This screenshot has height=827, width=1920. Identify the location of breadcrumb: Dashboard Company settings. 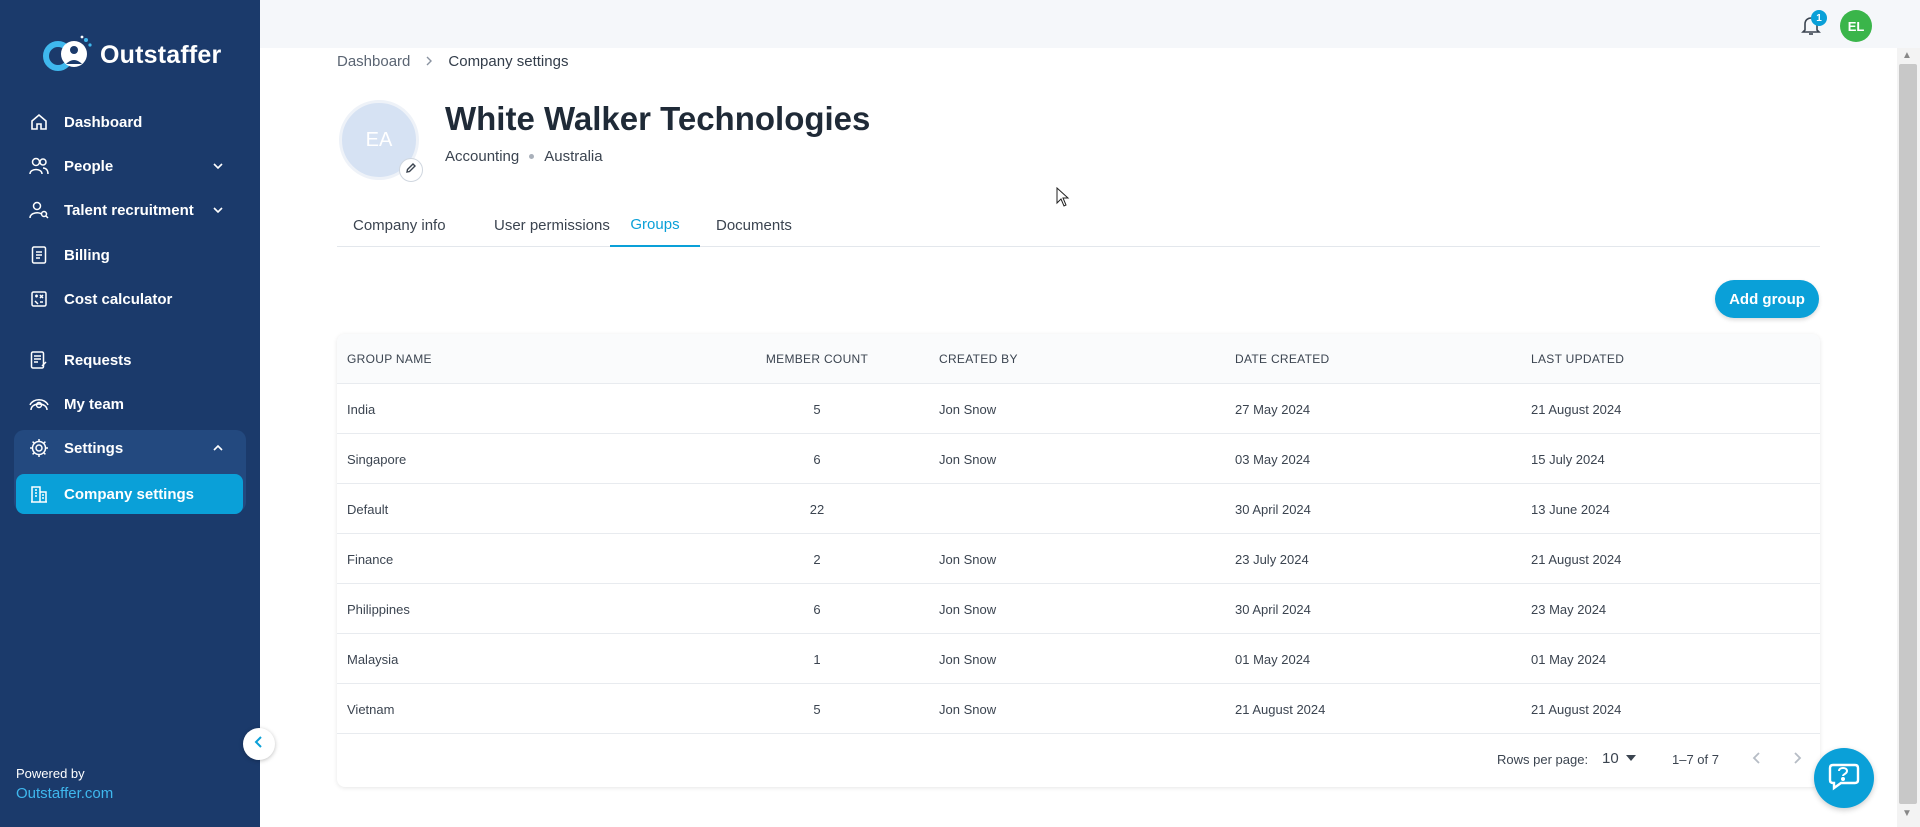
(452, 61).